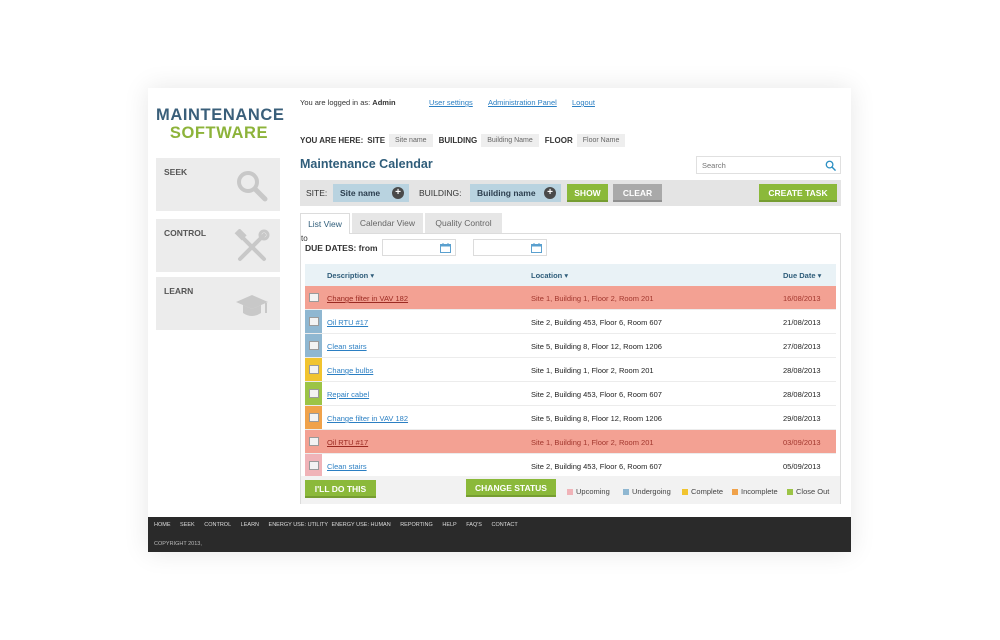 The width and height of the screenshot is (1000, 640). I want to click on table-header: Description ▾ Location ▾ Due Date ▾, so click(570, 275).